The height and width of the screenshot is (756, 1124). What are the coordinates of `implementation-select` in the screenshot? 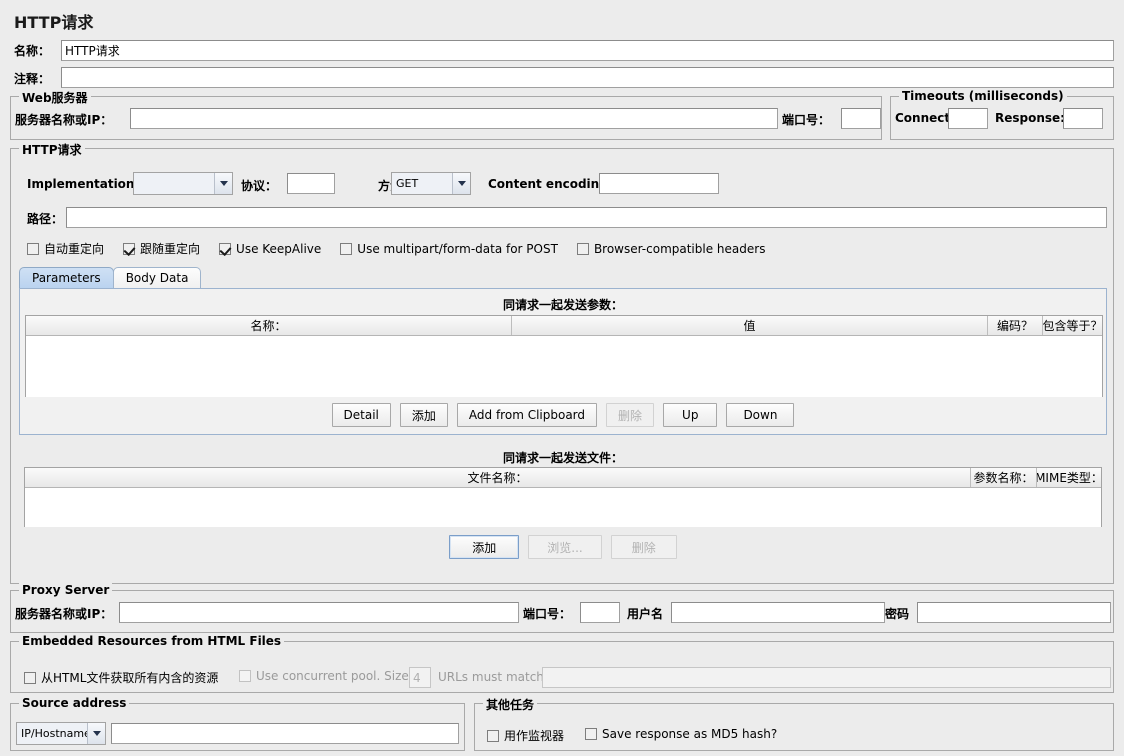 It's located at (183, 183).